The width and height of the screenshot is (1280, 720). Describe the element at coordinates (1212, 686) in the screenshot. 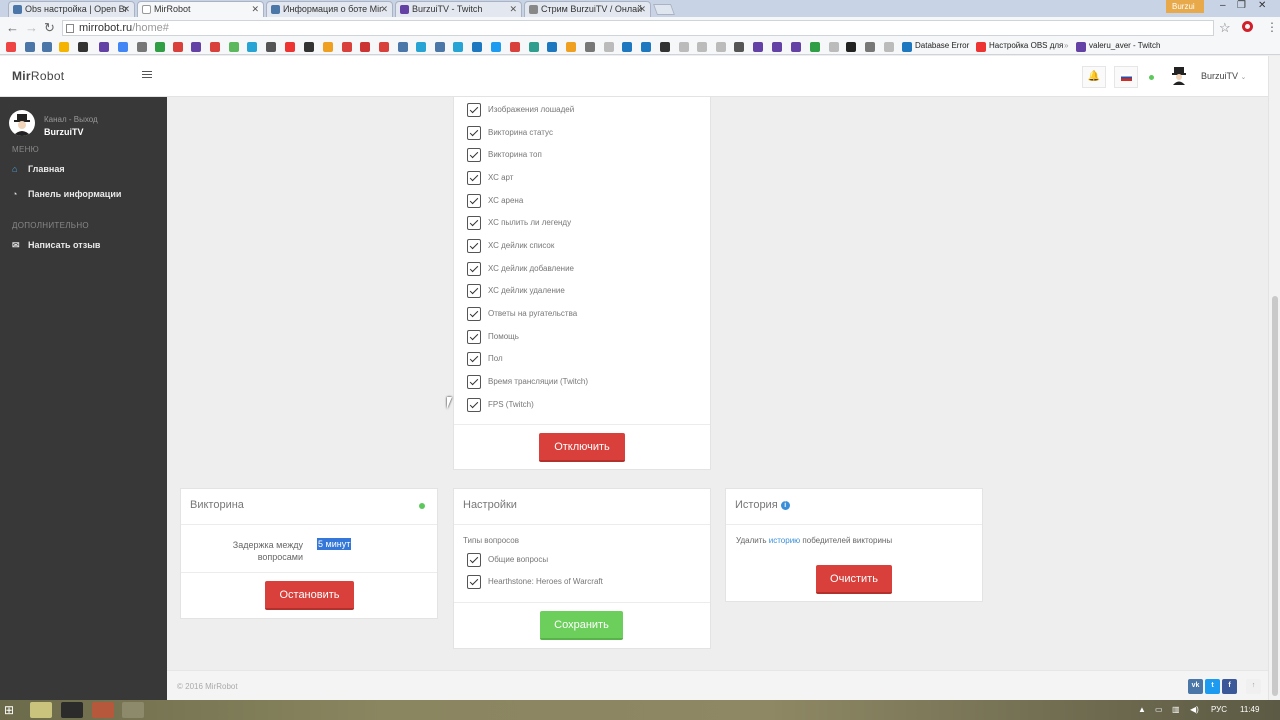

I see `twitter-share-icon: t` at that location.